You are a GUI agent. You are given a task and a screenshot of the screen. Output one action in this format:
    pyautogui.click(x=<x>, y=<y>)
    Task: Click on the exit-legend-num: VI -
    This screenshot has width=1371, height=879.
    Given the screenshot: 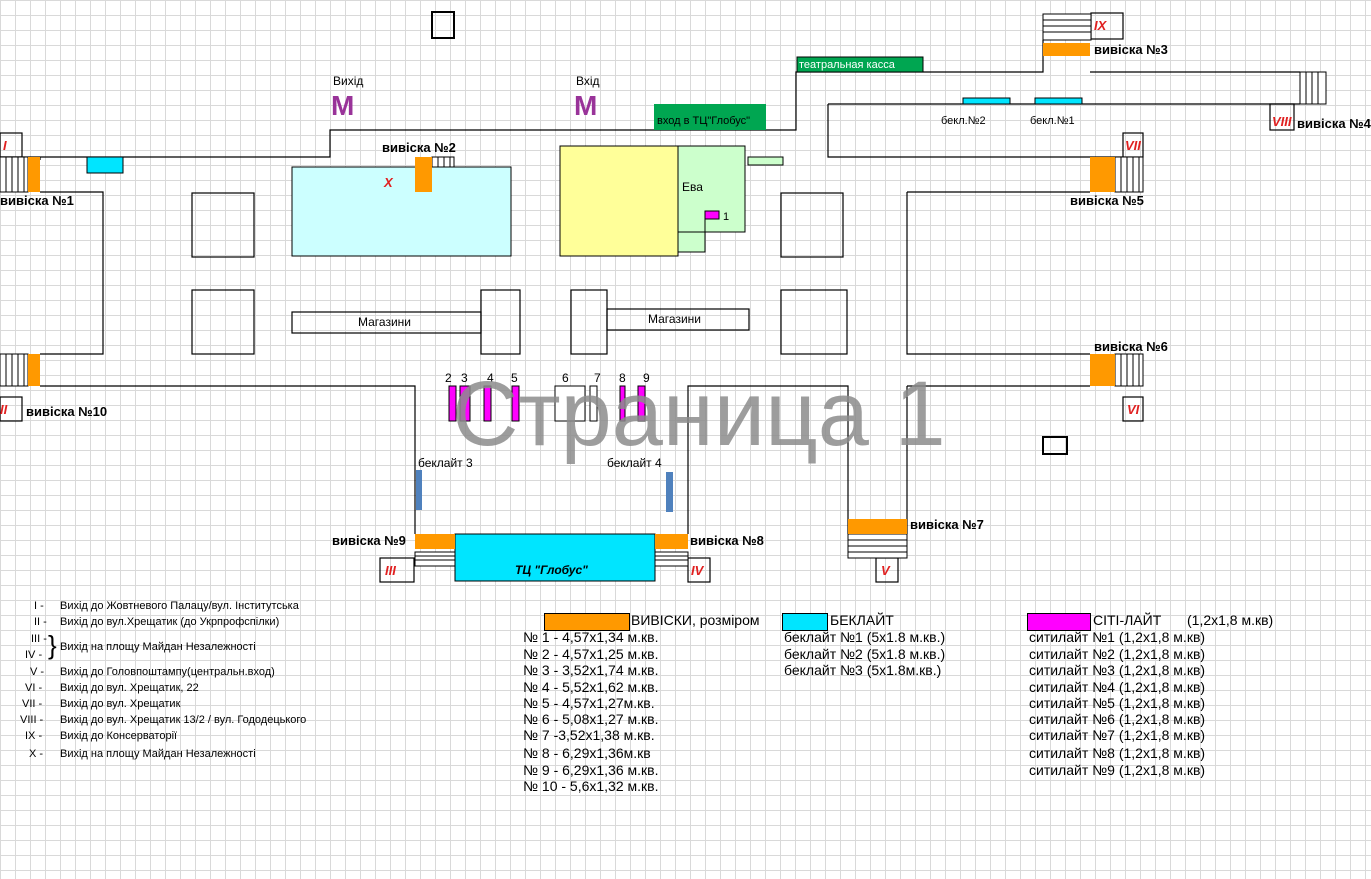 What is the action you would take?
    pyautogui.click(x=34, y=688)
    